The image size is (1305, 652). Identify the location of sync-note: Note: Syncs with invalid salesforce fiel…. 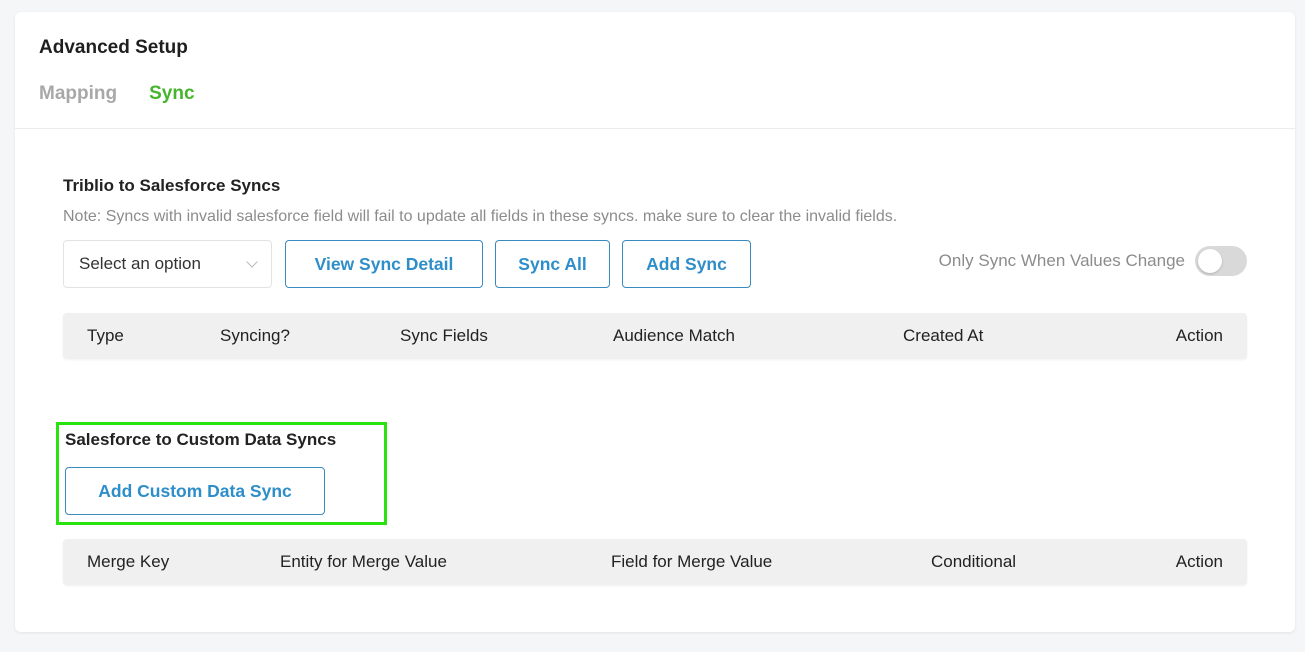
(480, 216).